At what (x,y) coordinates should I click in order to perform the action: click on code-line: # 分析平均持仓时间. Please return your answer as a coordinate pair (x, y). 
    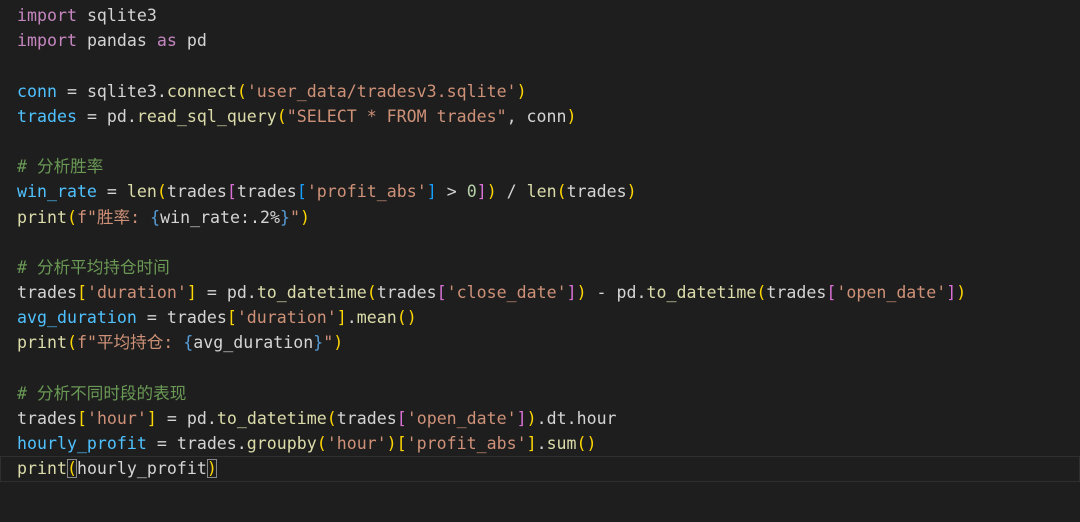
    Looking at the image, I should click on (548, 267).